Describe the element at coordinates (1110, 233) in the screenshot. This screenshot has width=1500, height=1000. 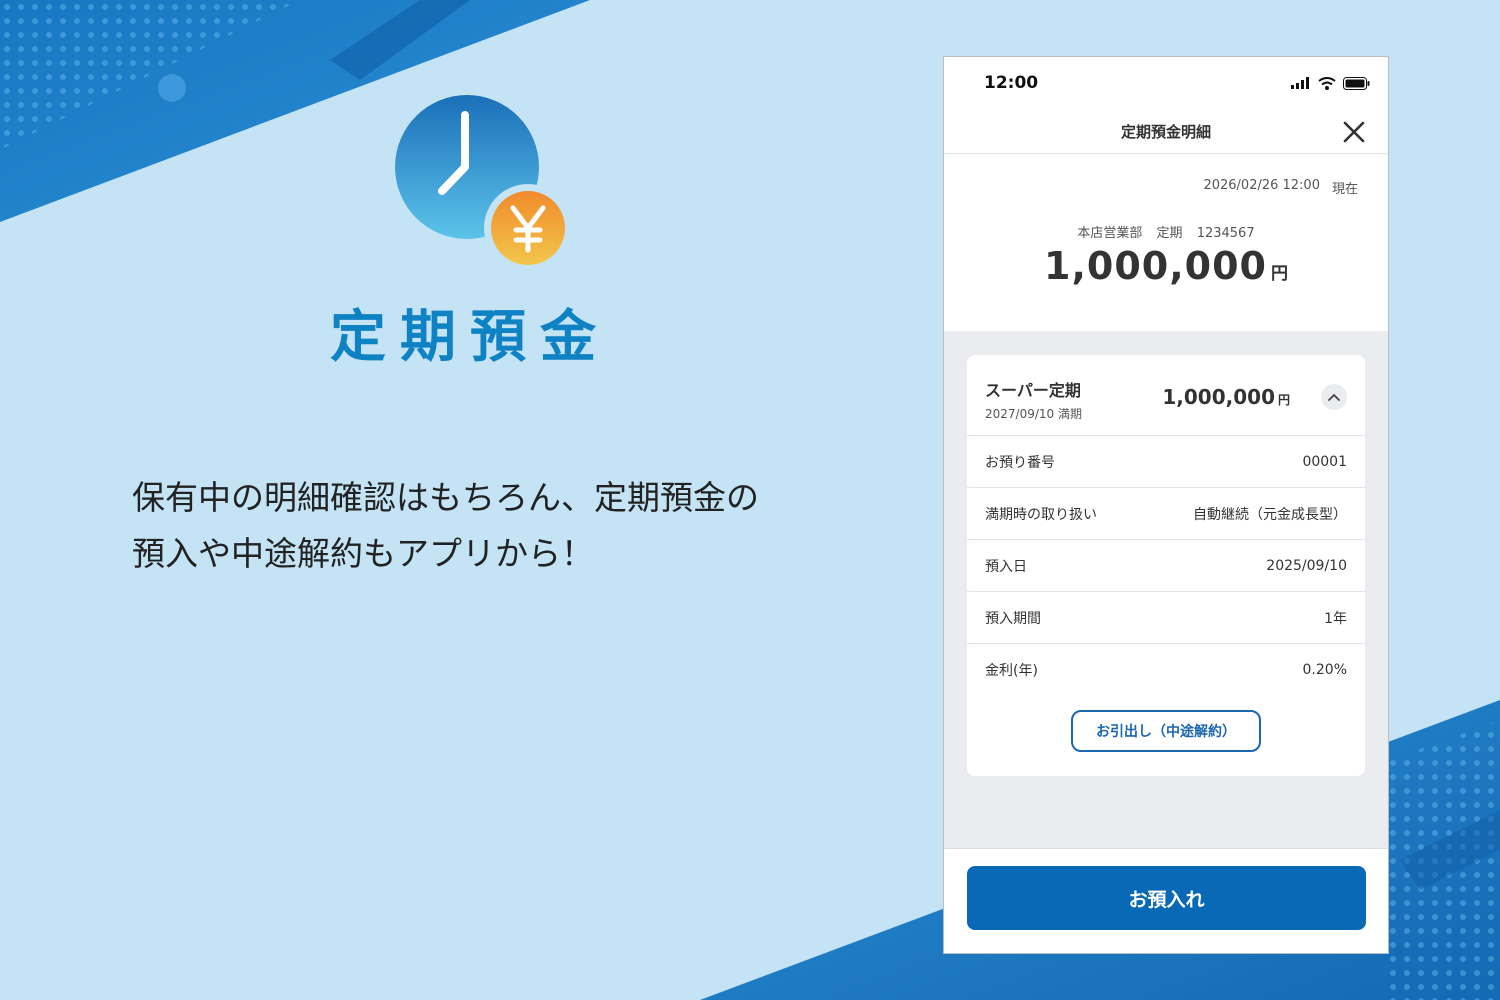
I see `branch-name: 本店営業部` at that location.